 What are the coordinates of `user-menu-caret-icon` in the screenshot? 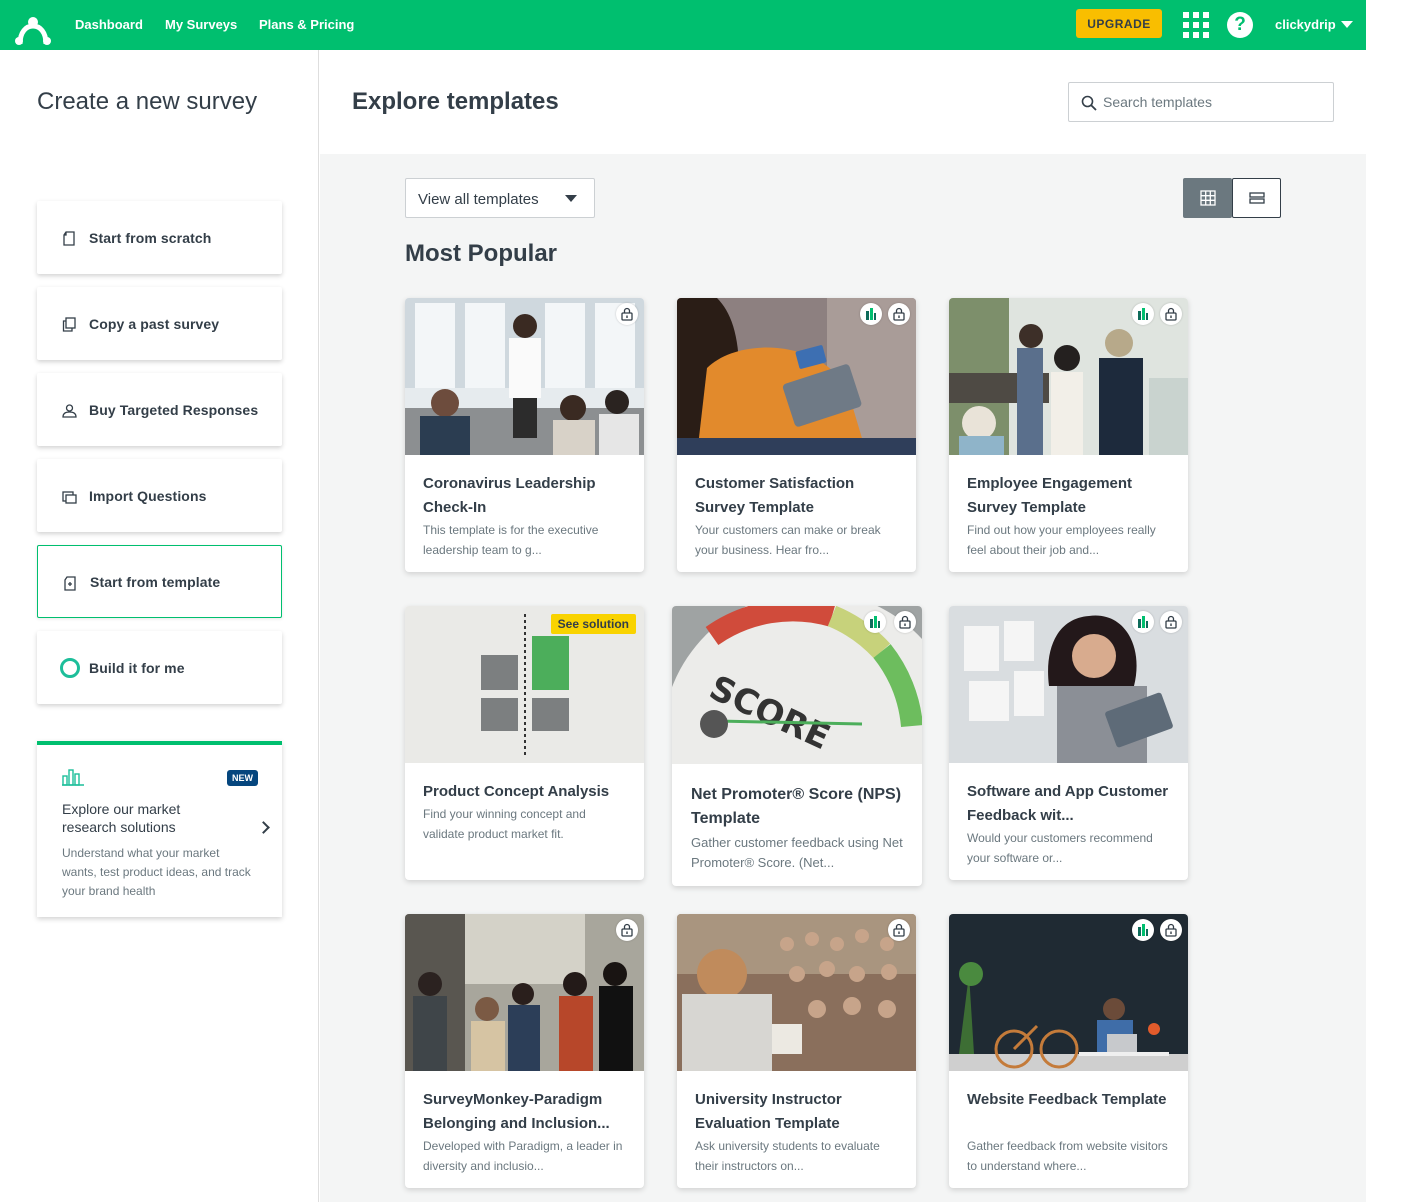 It's located at (1347, 24).